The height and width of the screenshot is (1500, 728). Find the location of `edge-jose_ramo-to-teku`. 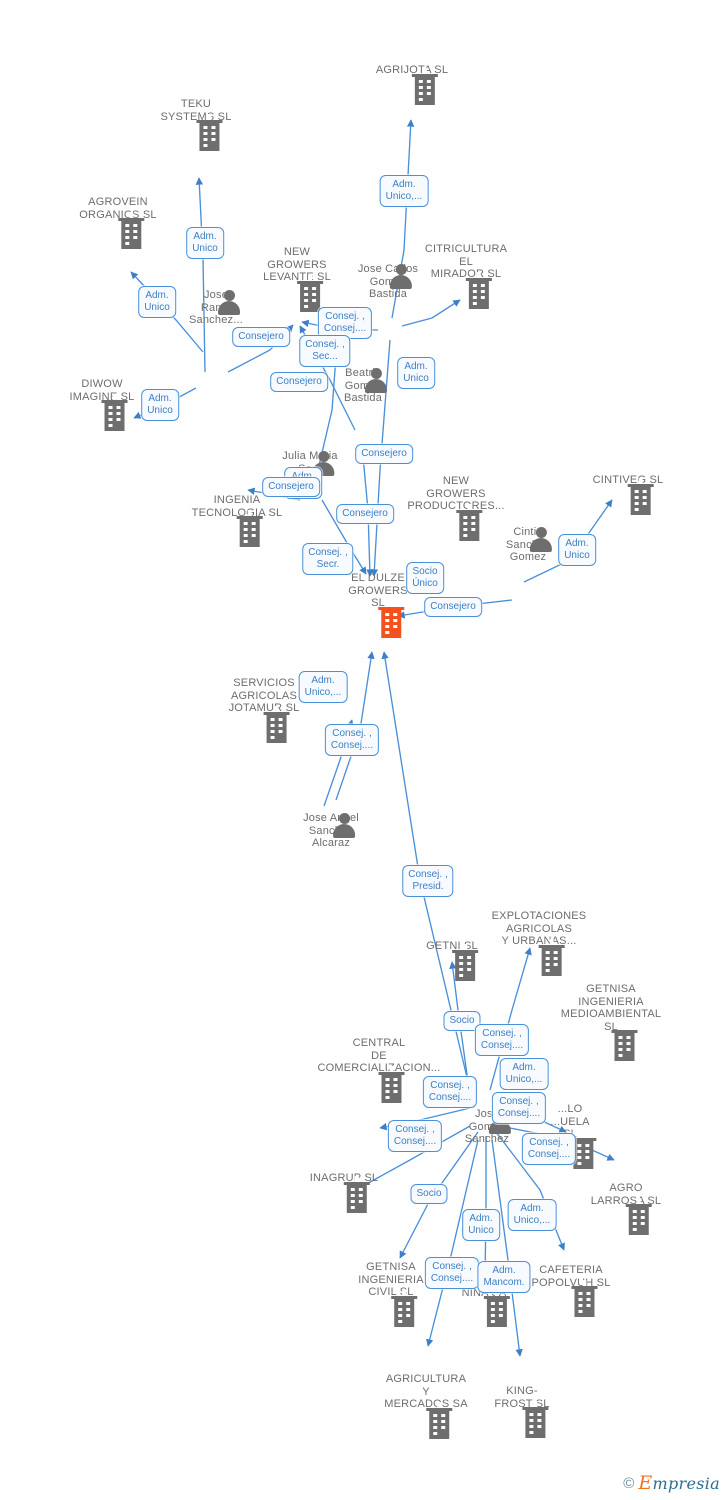

edge-jose_ramo-to-teku is located at coordinates (200, 275).